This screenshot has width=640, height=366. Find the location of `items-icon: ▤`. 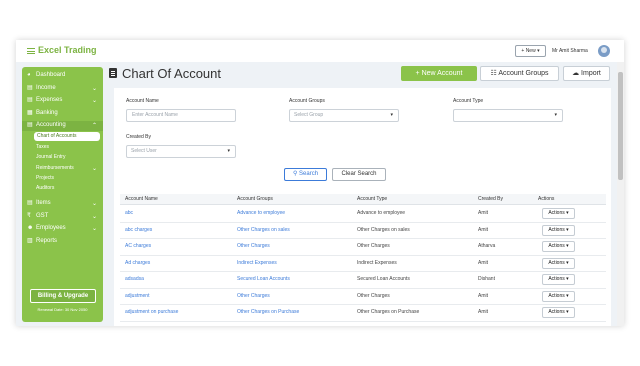

items-icon: ▤ is located at coordinates (30, 203).